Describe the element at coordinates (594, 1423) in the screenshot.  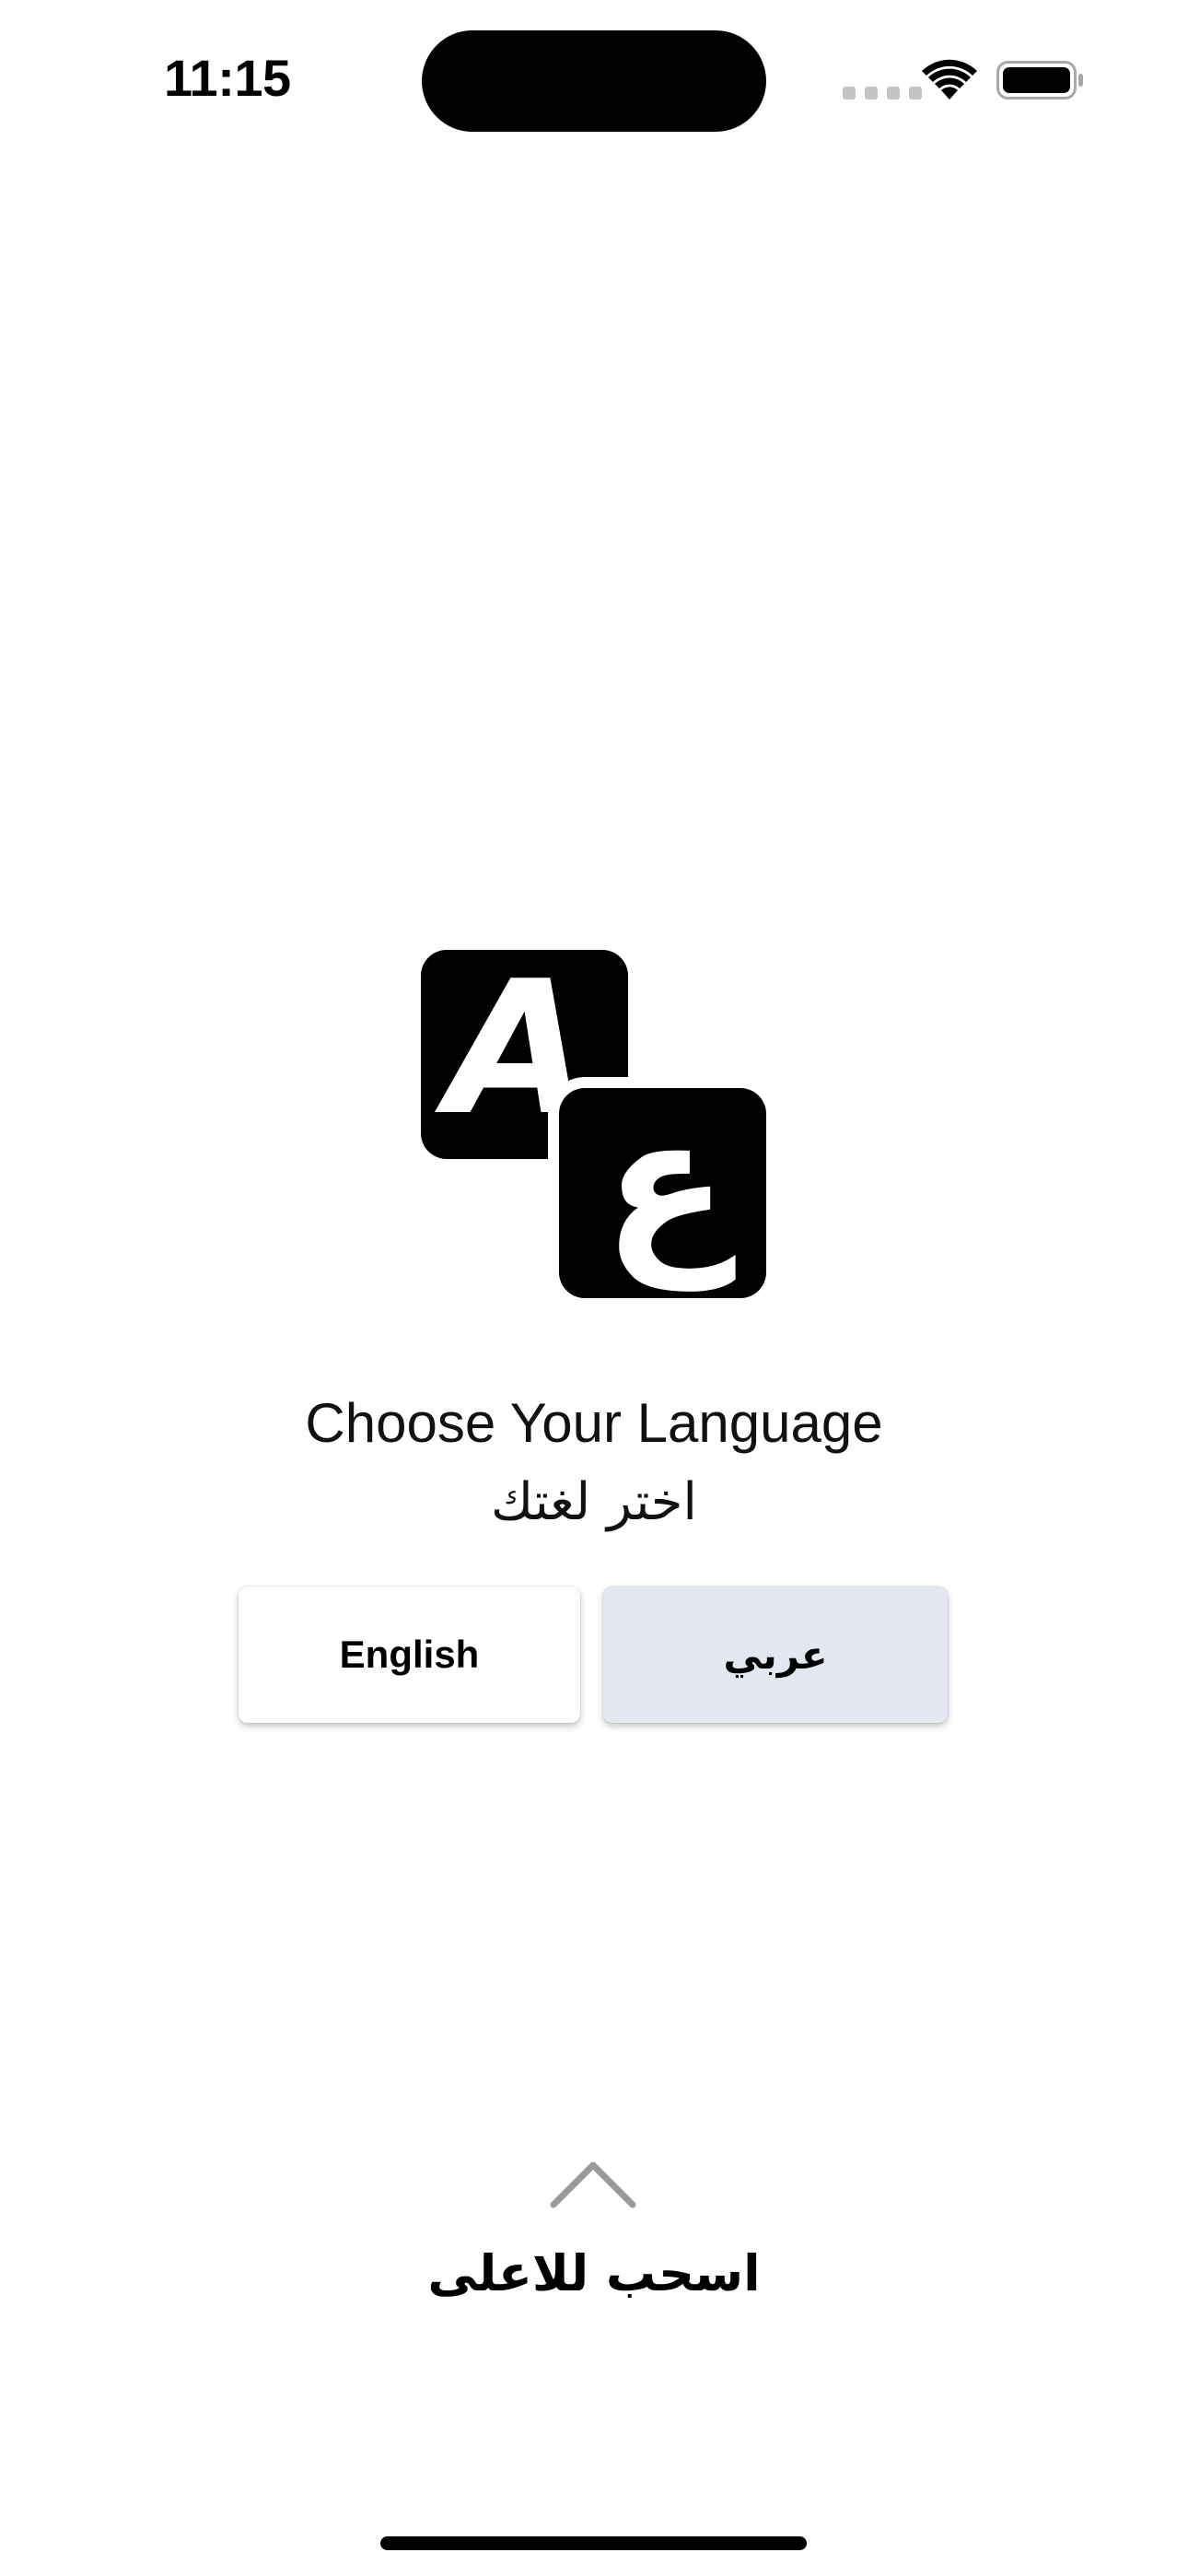
I see `page-title-english: Choose Your Language` at that location.